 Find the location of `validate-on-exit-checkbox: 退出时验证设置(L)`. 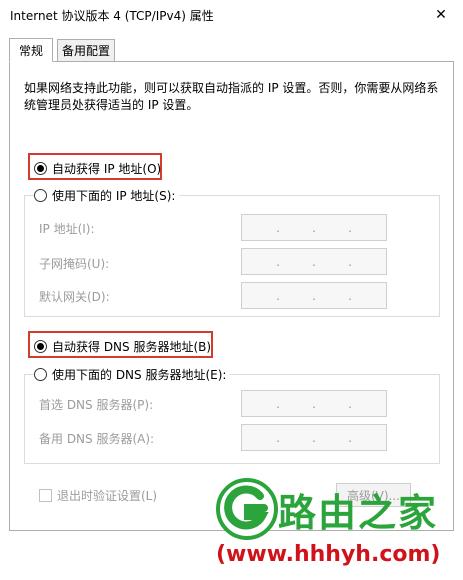

validate-on-exit-checkbox: 退出时验证设置(L) is located at coordinates (98, 495).